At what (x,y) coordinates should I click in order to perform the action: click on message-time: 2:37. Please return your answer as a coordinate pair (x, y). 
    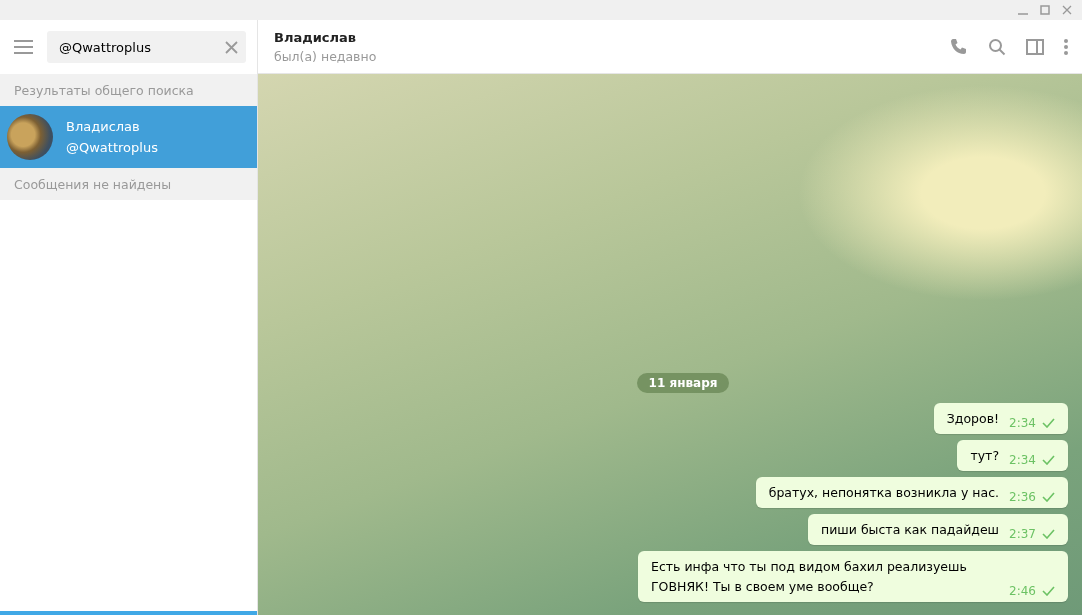
    Looking at the image, I should click on (1022, 534).